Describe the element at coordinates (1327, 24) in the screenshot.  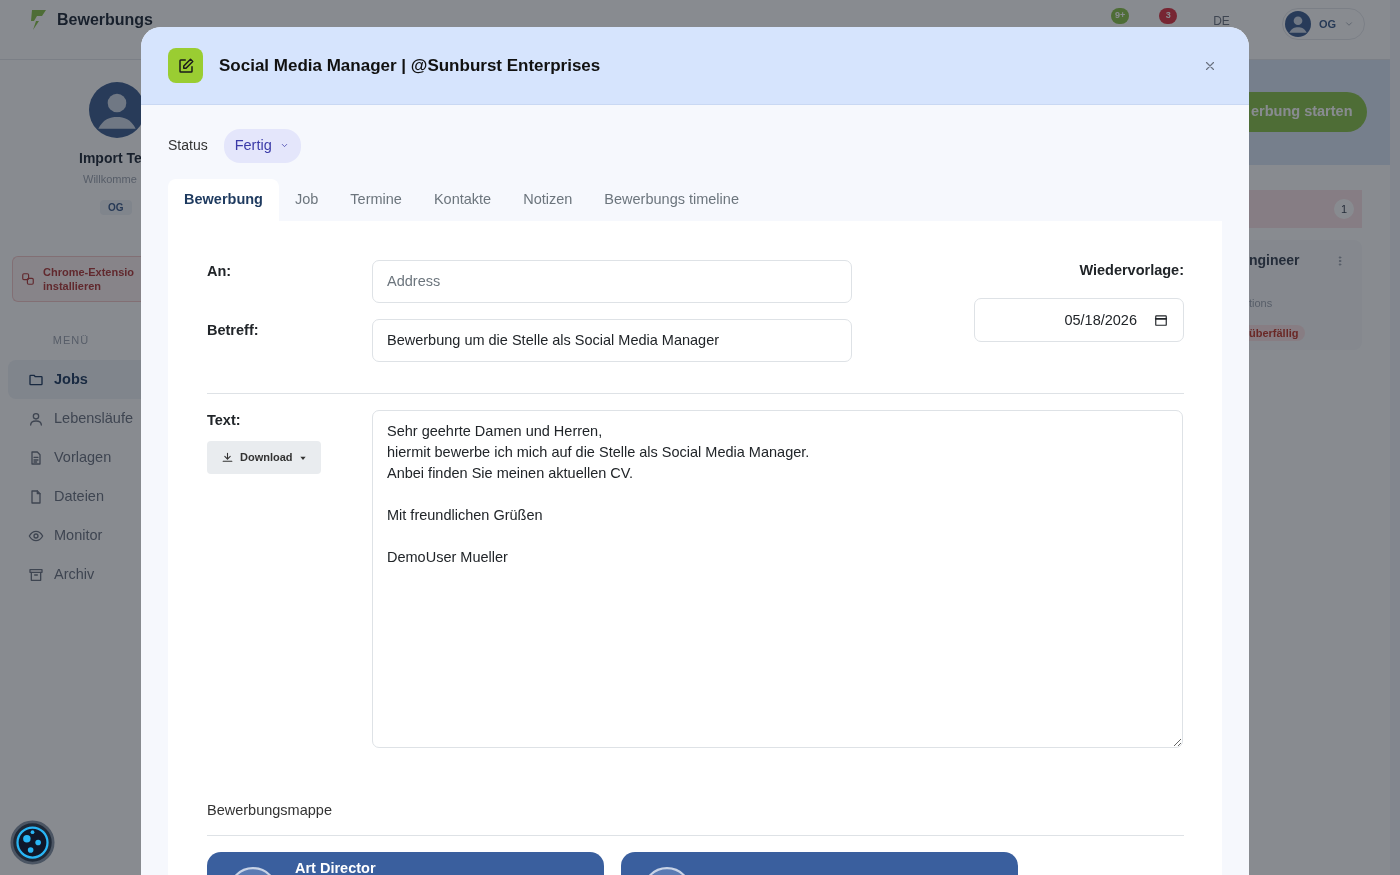
I see `user-initials: OG` at that location.